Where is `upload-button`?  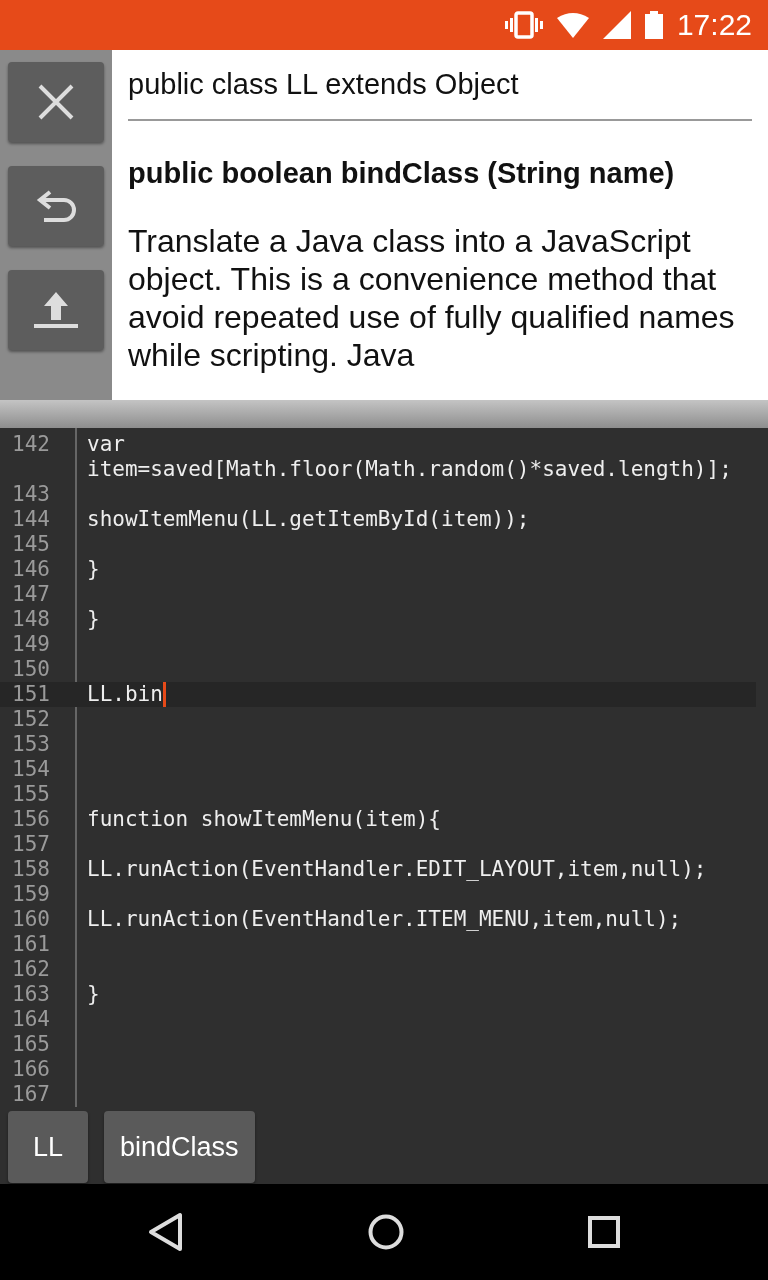
upload-button is located at coordinates (56, 310).